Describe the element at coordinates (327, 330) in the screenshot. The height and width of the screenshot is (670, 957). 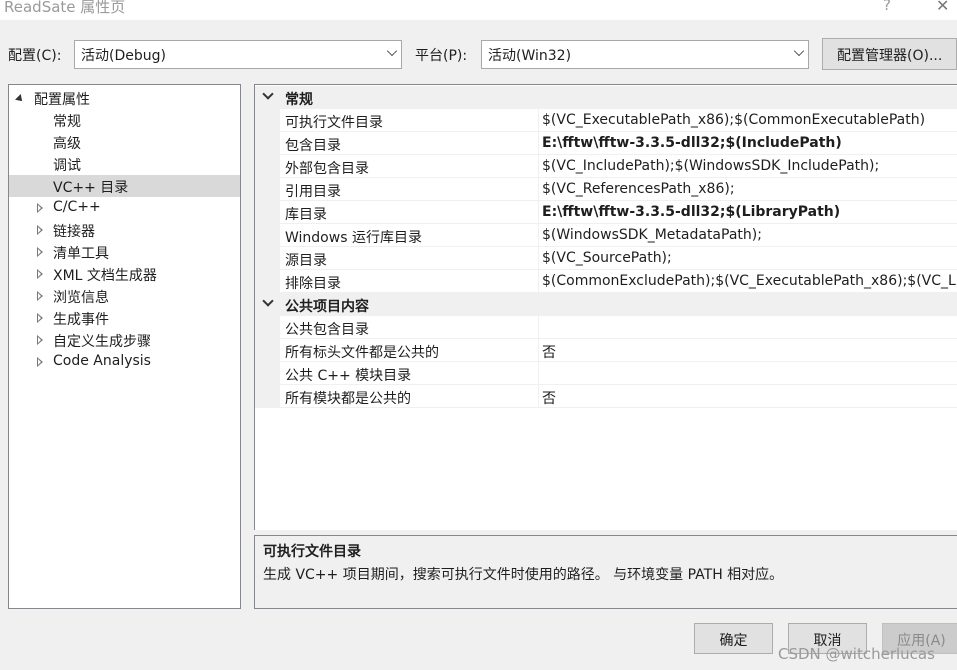
I see `property-name: 公共包含目录` at that location.